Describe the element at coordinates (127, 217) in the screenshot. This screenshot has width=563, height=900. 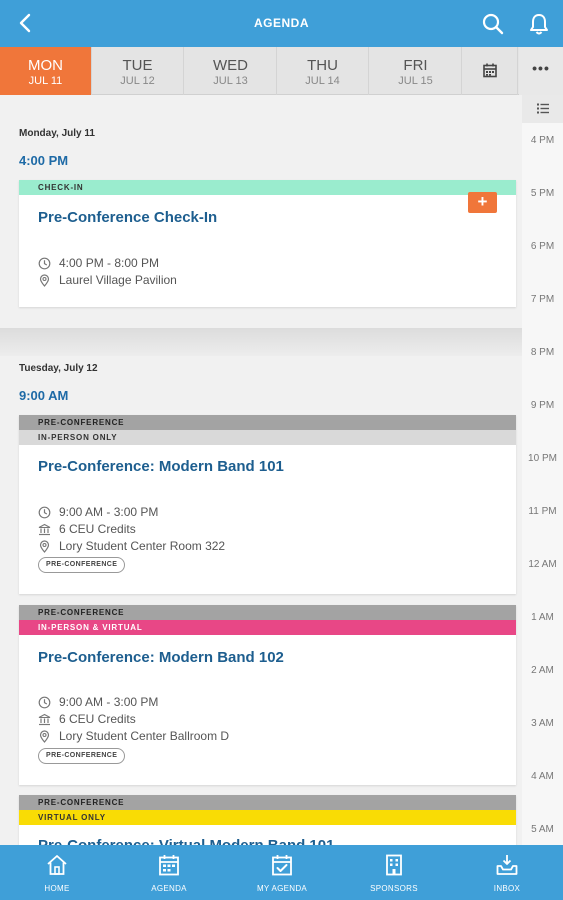
I see `session-title: Pre-Conference Check-In` at that location.